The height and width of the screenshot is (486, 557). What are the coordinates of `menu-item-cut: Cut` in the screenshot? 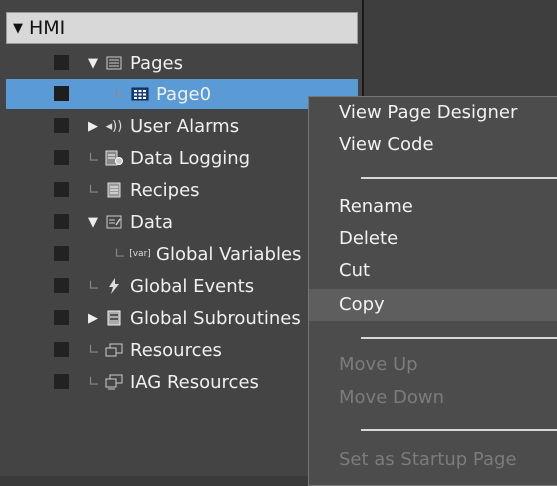 It's located at (433, 271).